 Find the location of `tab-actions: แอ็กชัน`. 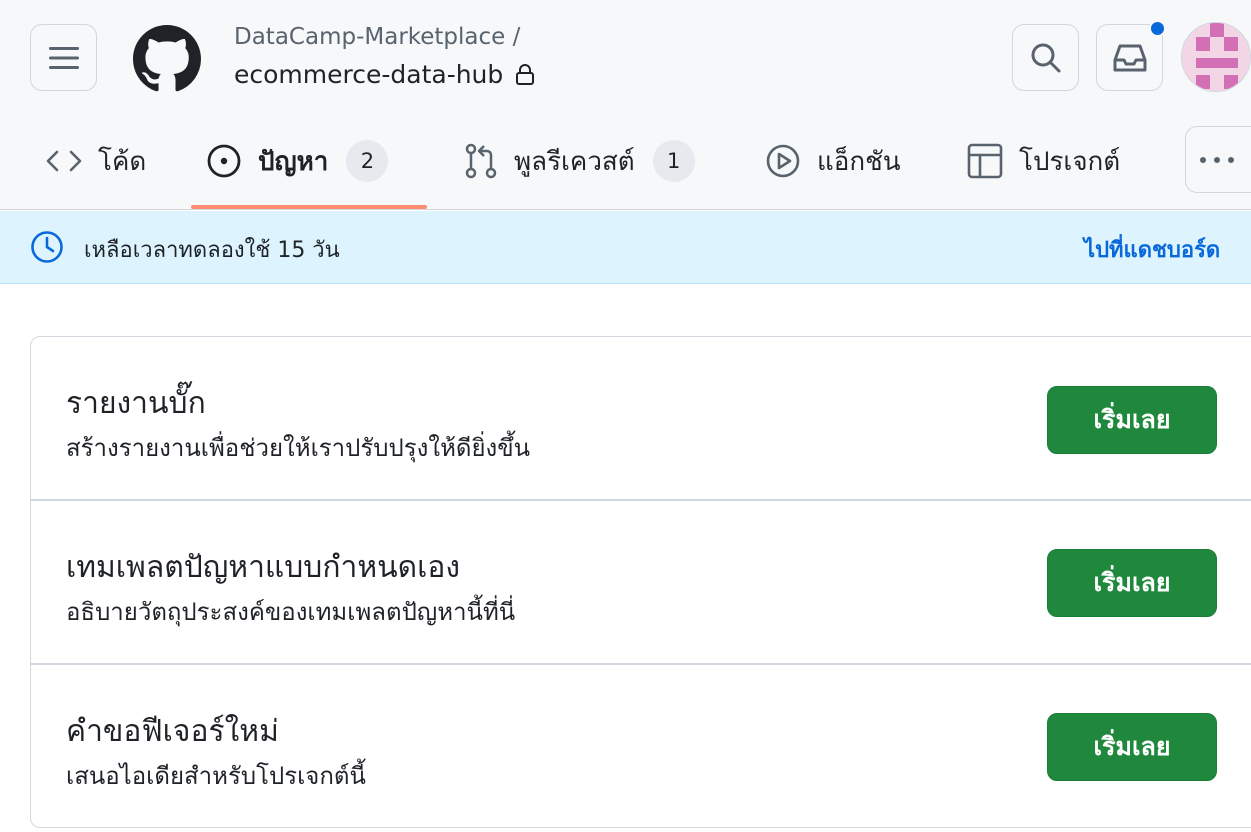

tab-actions: แอ็กชัน is located at coordinates (833, 161).